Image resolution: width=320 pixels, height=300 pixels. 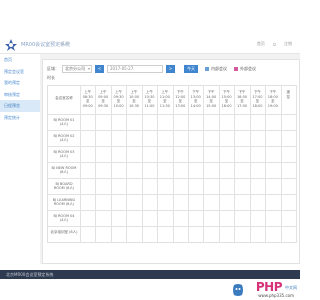 I want to click on today-button: 今天, so click(x=191, y=68).